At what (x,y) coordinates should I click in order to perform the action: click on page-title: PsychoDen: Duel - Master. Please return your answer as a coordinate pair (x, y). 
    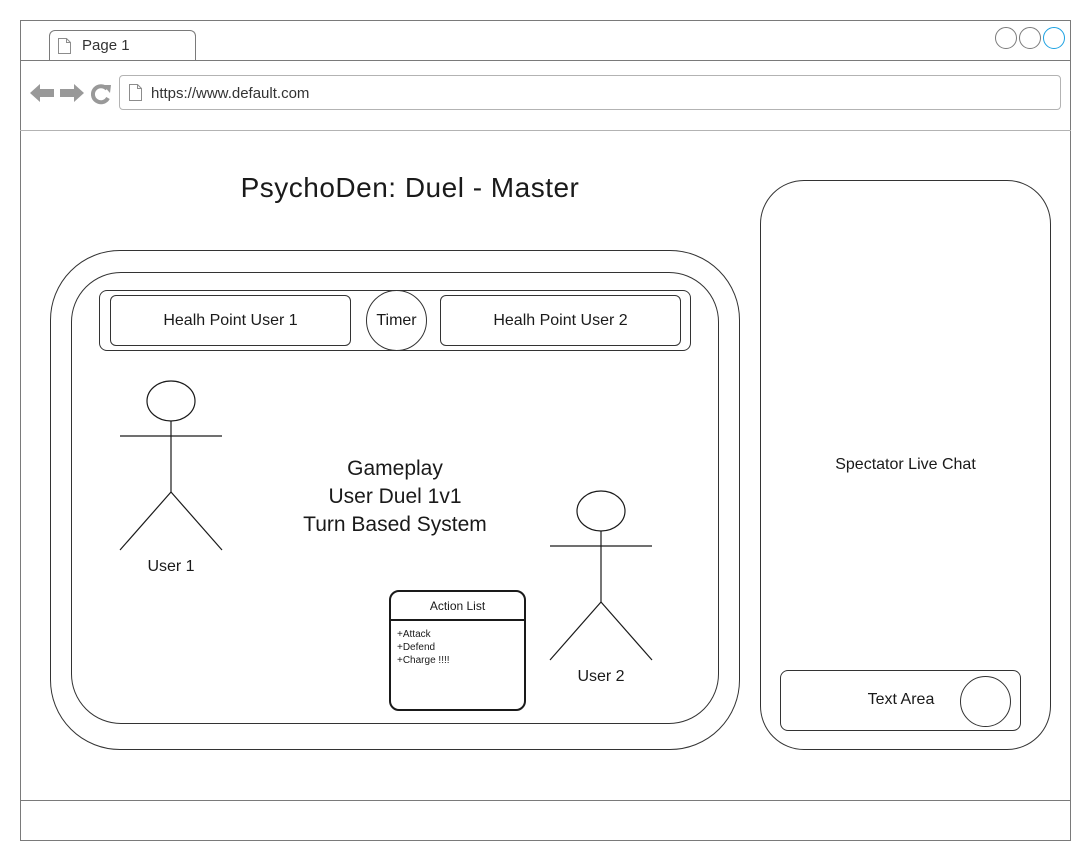
    Looking at the image, I should click on (410, 187).